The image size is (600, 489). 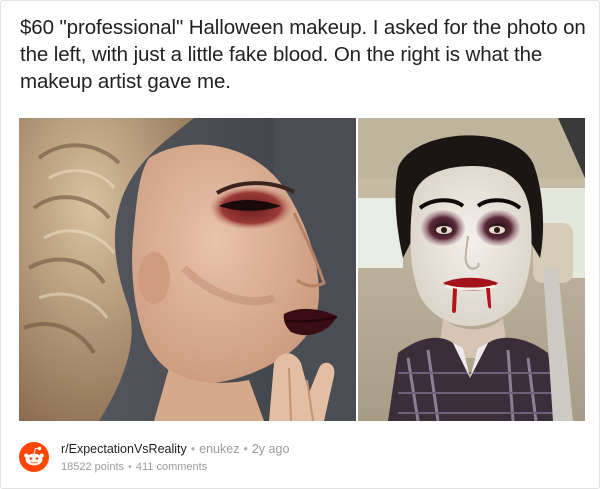 I want to click on comments-link: 411 comments, so click(x=171, y=467).